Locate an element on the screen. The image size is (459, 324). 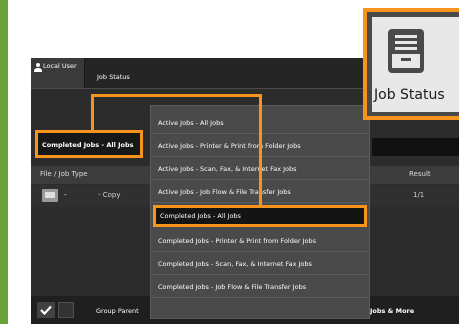
job-status-button-face: Job Status is located at coordinates (415, 64).